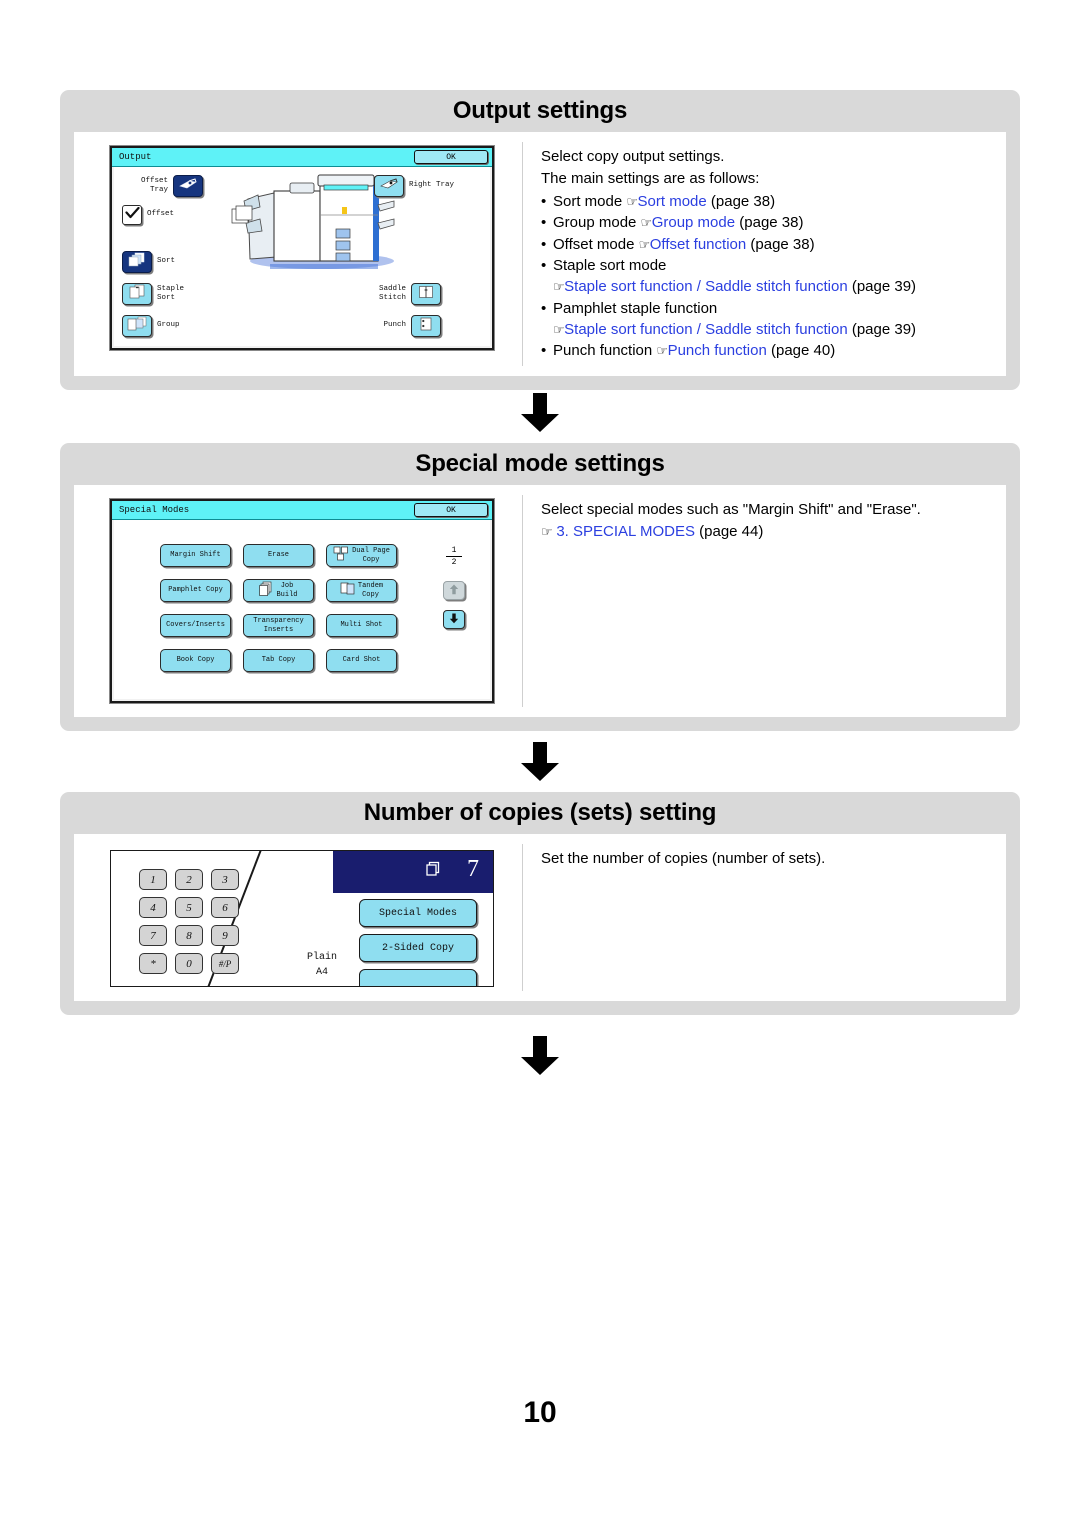  I want to click on key-8: 8, so click(189, 935).